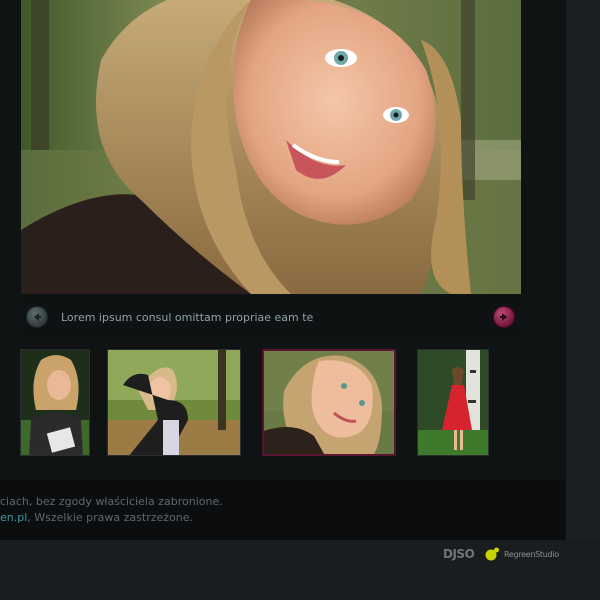 This screenshot has height=600, width=600. I want to click on thumbnail-2-image, so click(174, 402).